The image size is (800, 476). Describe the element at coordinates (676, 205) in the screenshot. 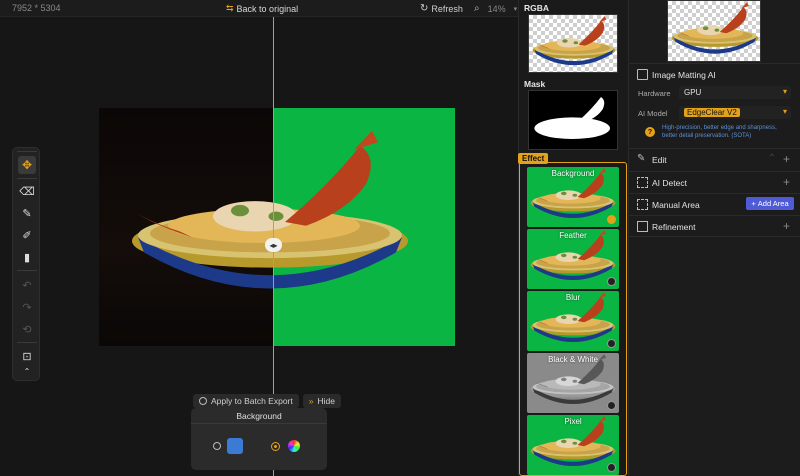

I see `manual-area-label: Manual Area` at that location.